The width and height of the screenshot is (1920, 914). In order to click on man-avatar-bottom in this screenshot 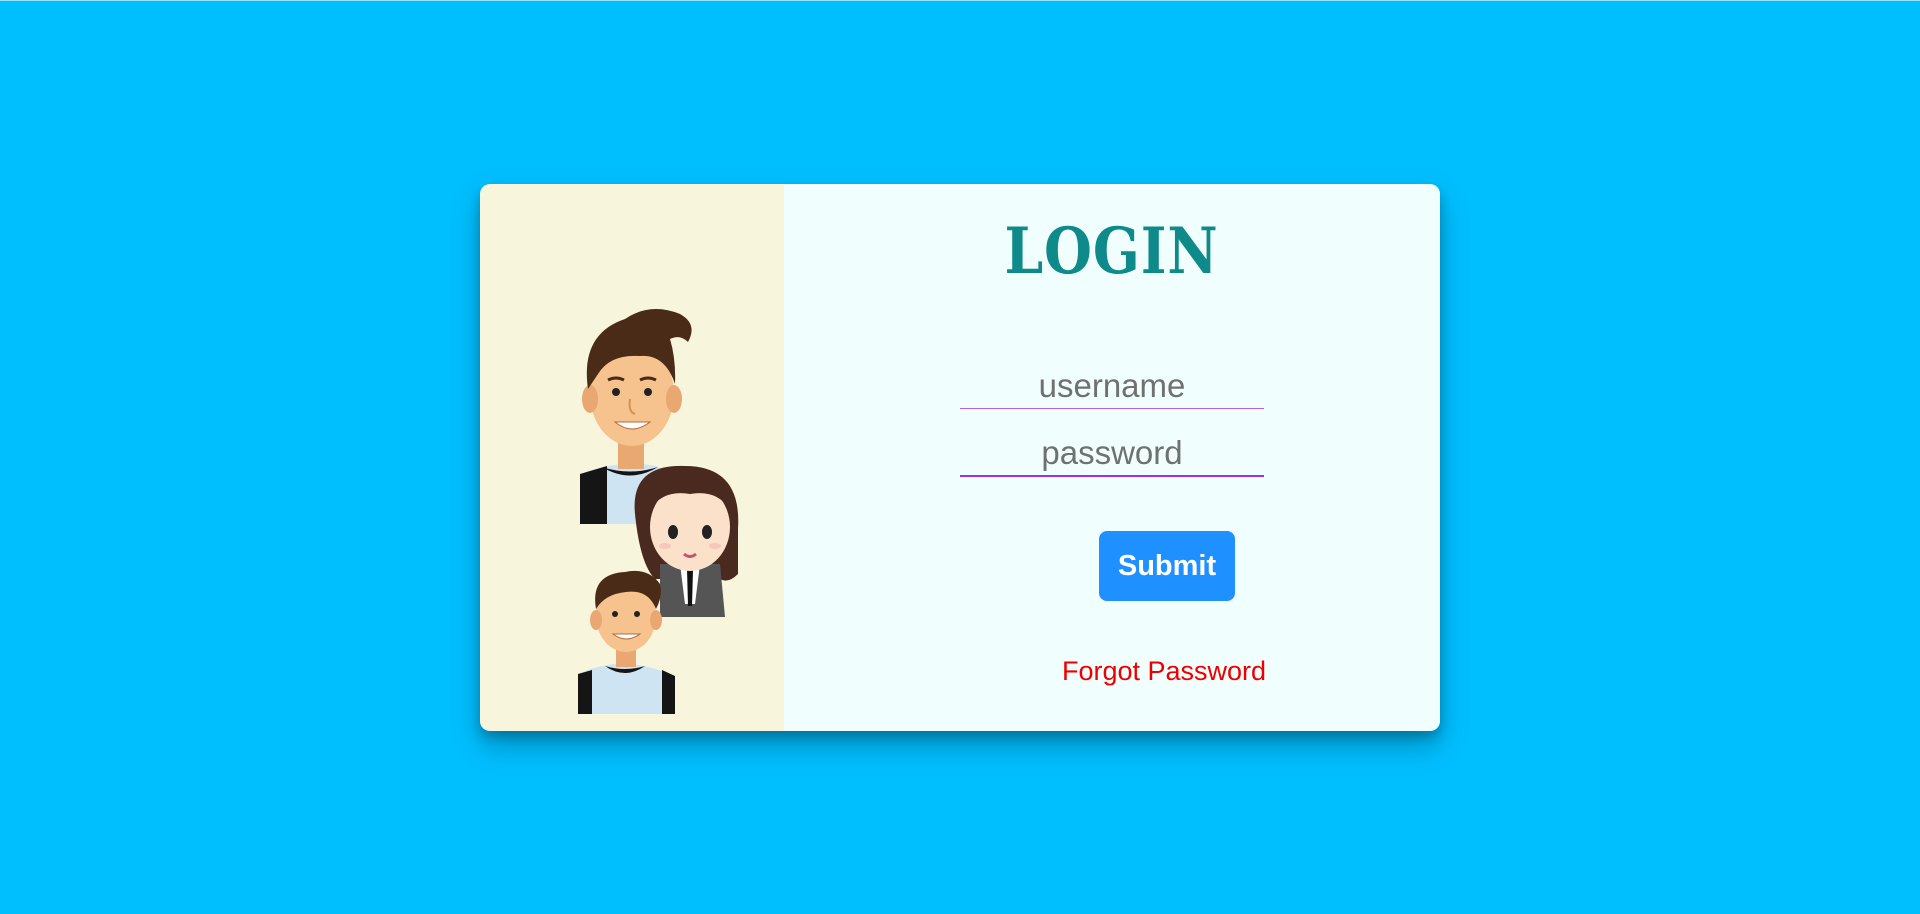, I will do `click(626, 642)`.